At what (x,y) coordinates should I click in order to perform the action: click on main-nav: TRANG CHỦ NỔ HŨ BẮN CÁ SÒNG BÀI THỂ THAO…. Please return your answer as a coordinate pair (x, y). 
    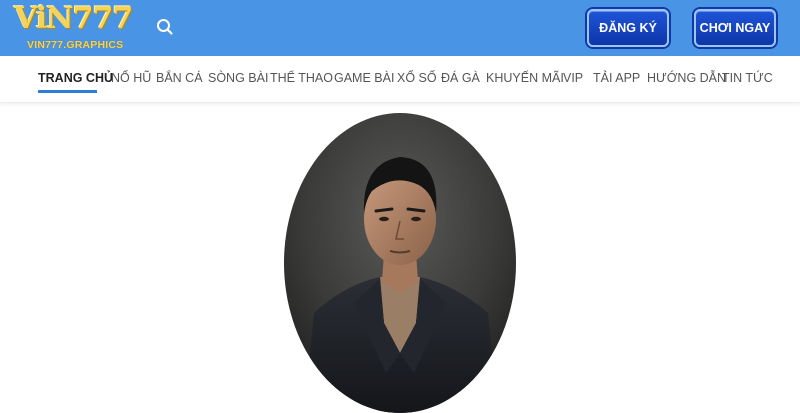
    Looking at the image, I should click on (400, 79).